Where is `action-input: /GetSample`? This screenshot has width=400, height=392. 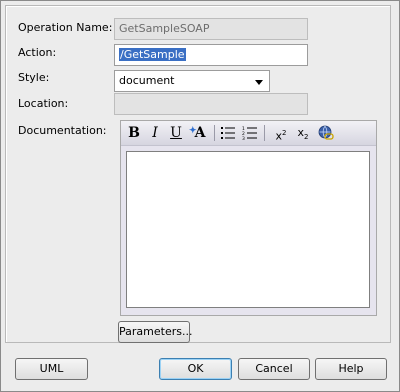
action-input: /GetSample is located at coordinates (211, 55).